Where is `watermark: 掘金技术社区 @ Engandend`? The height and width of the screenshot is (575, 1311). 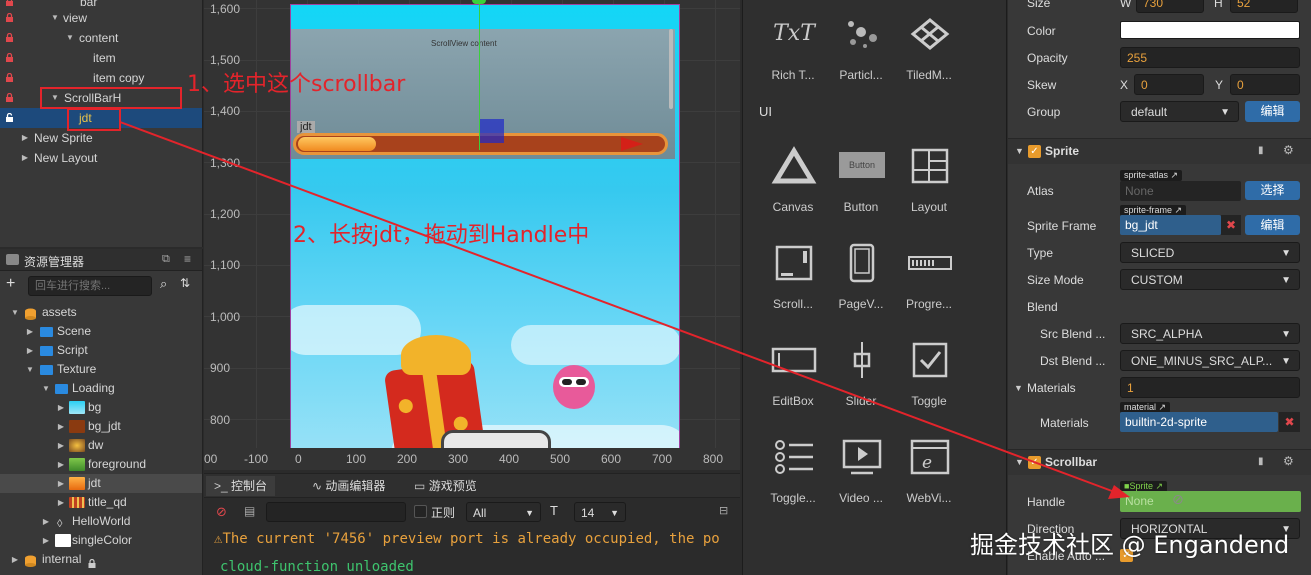 watermark: 掘金技术社区 @ Engandend is located at coordinates (1130, 545).